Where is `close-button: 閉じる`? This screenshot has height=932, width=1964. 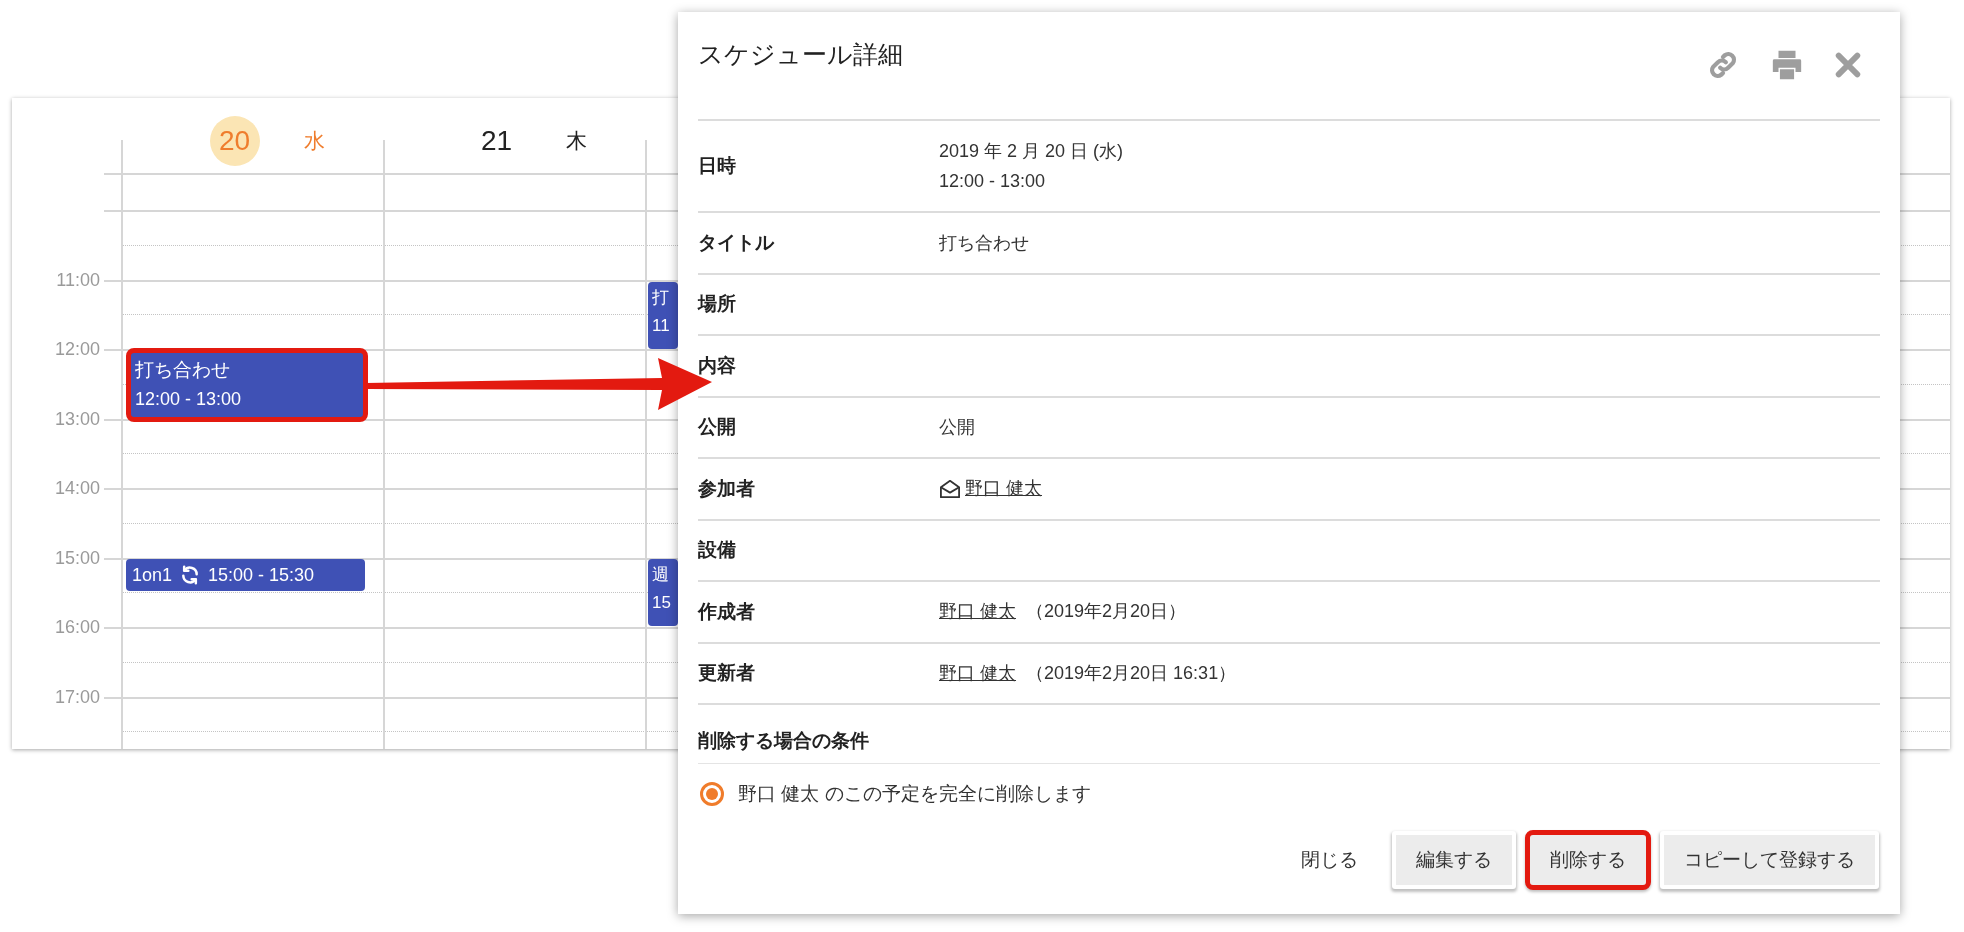 close-button: 閉じる is located at coordinates (1329, 860).